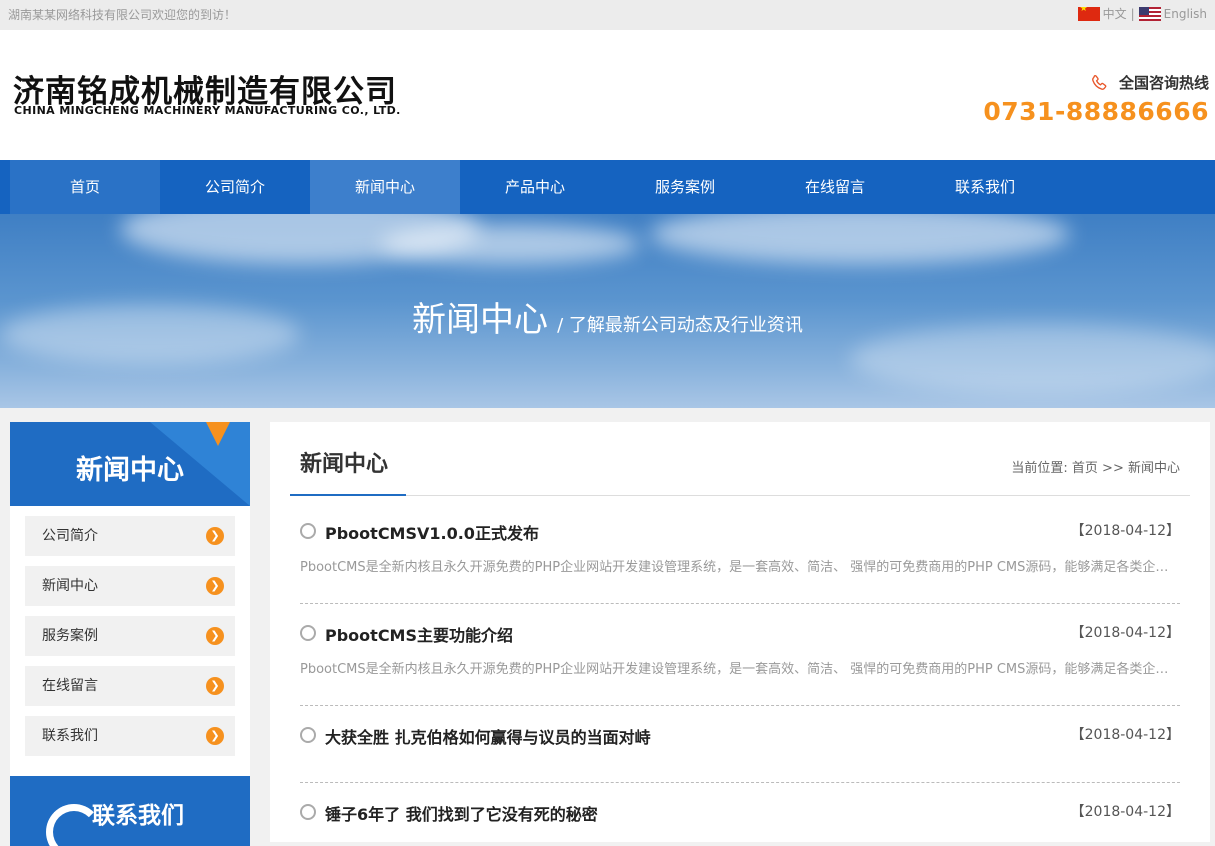  What do you see at coordinates (985, 187) in the screenshot?
I see `nav-item-contact: 联系我们` at bounding box center [985, 187].